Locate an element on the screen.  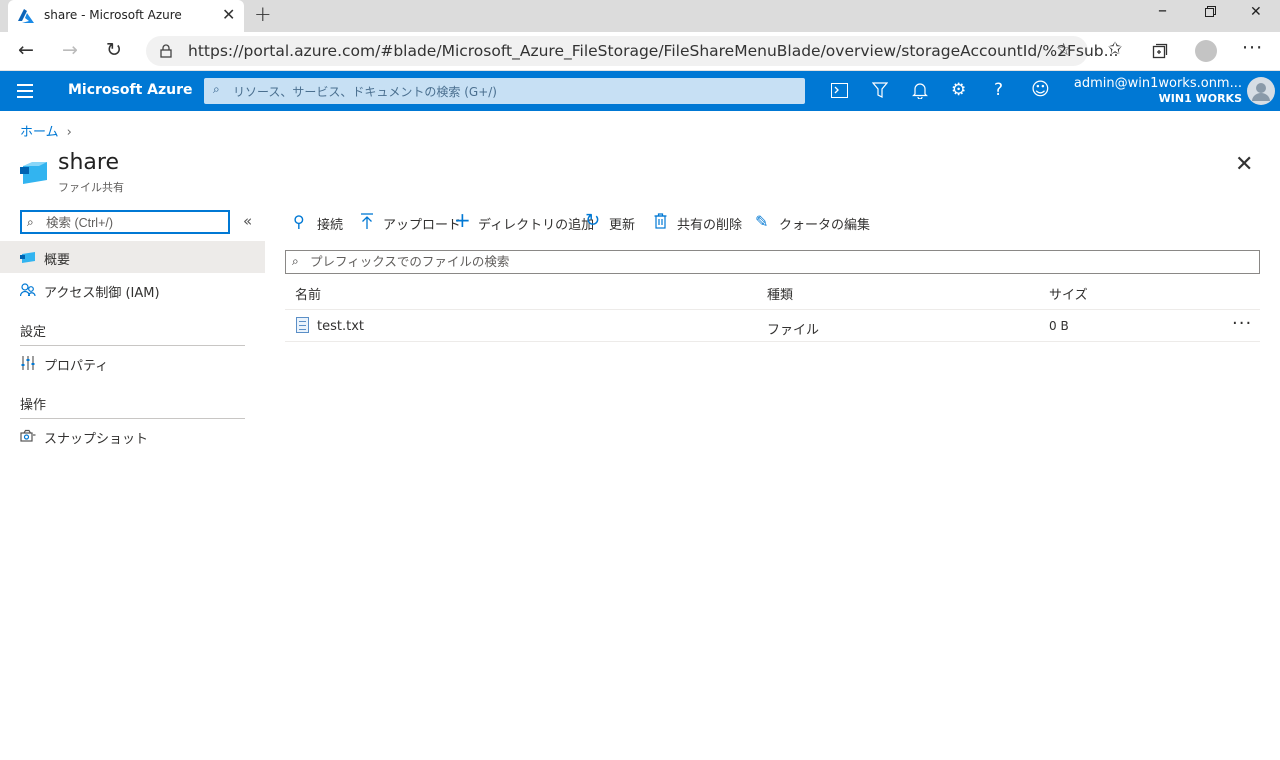
file-size: 0 B is located at coordinates (1059, 326).